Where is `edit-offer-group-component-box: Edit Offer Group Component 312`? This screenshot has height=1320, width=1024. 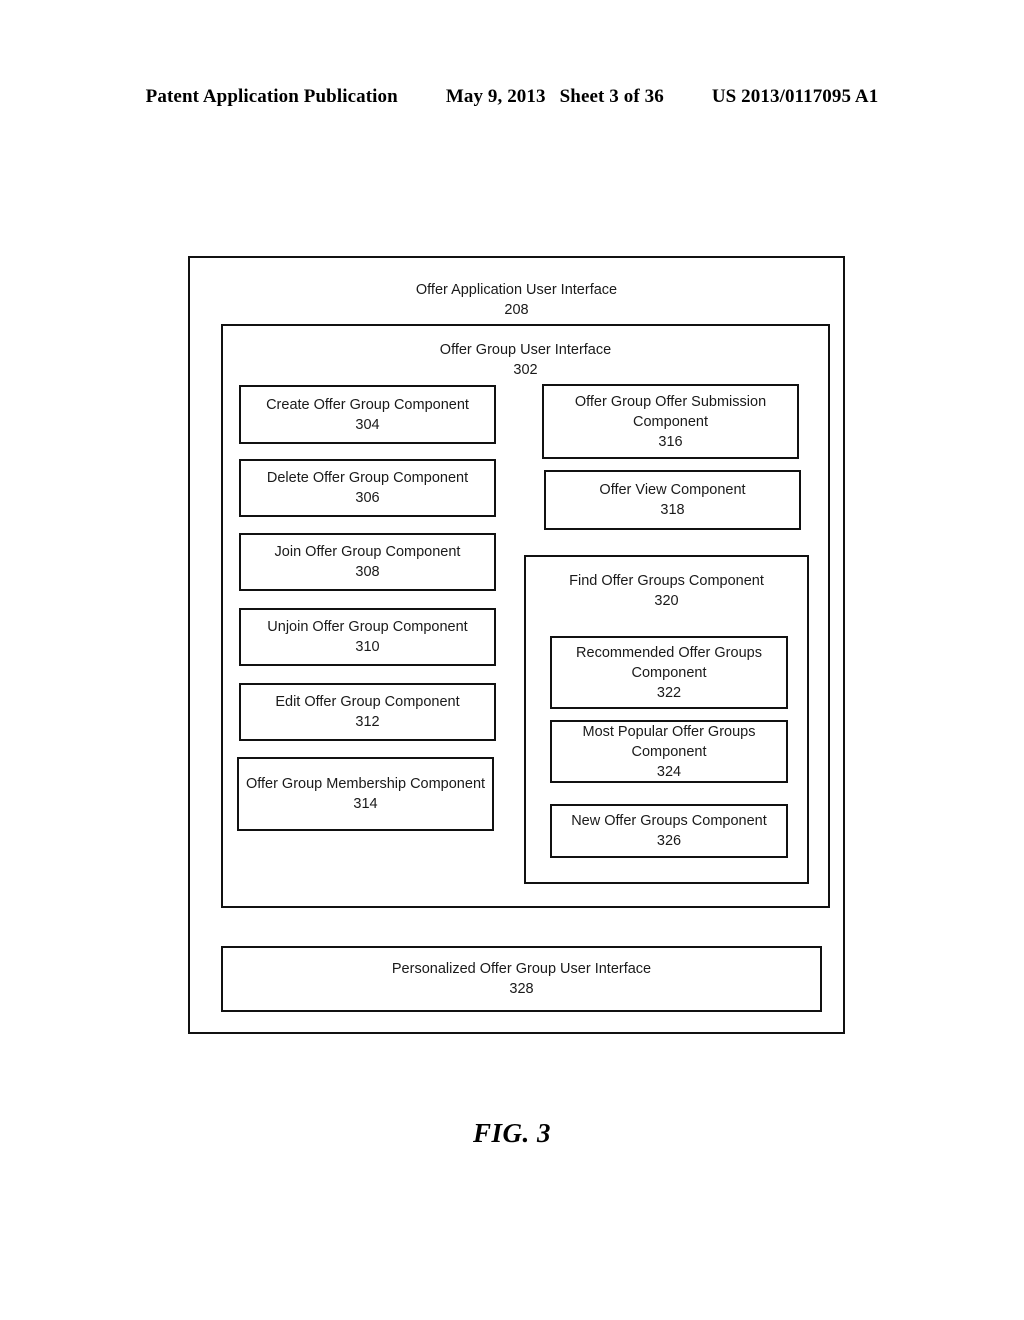
edit-offer-group-component-box: Edit Offer Group Component 312 is located at coordinates (367, 712).